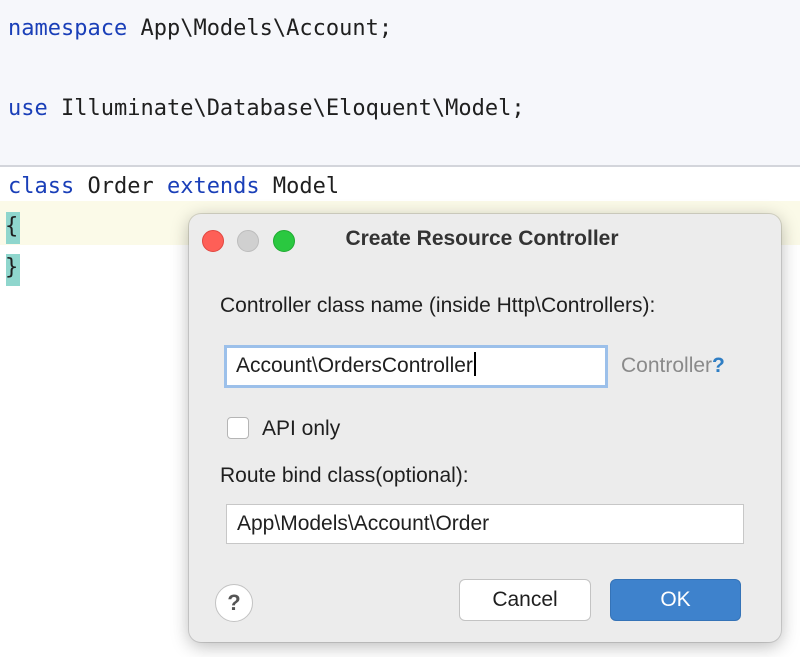 The image size is (800, 657). What do you see at coordinates (525, 600) in the screenshot?
I see `cancel-button: Cancel` at bounding box center [525, 600].